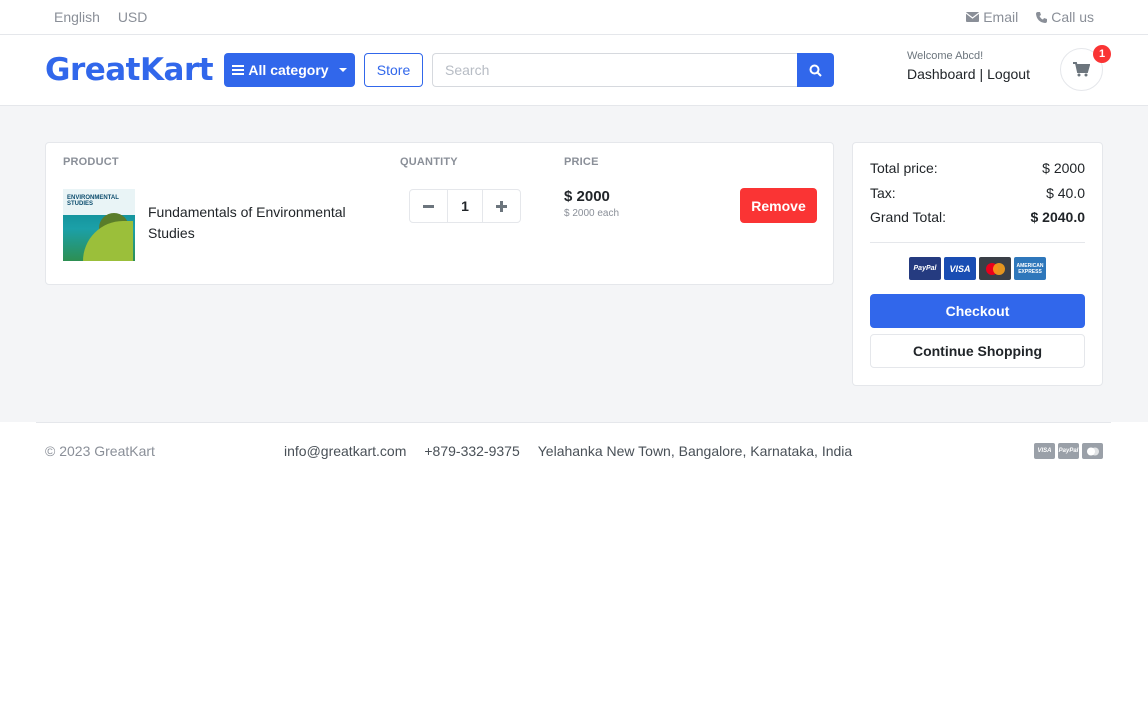 The height and width of the screenshot is (716, 1148). I want to click on search-input, so click(614, 70).